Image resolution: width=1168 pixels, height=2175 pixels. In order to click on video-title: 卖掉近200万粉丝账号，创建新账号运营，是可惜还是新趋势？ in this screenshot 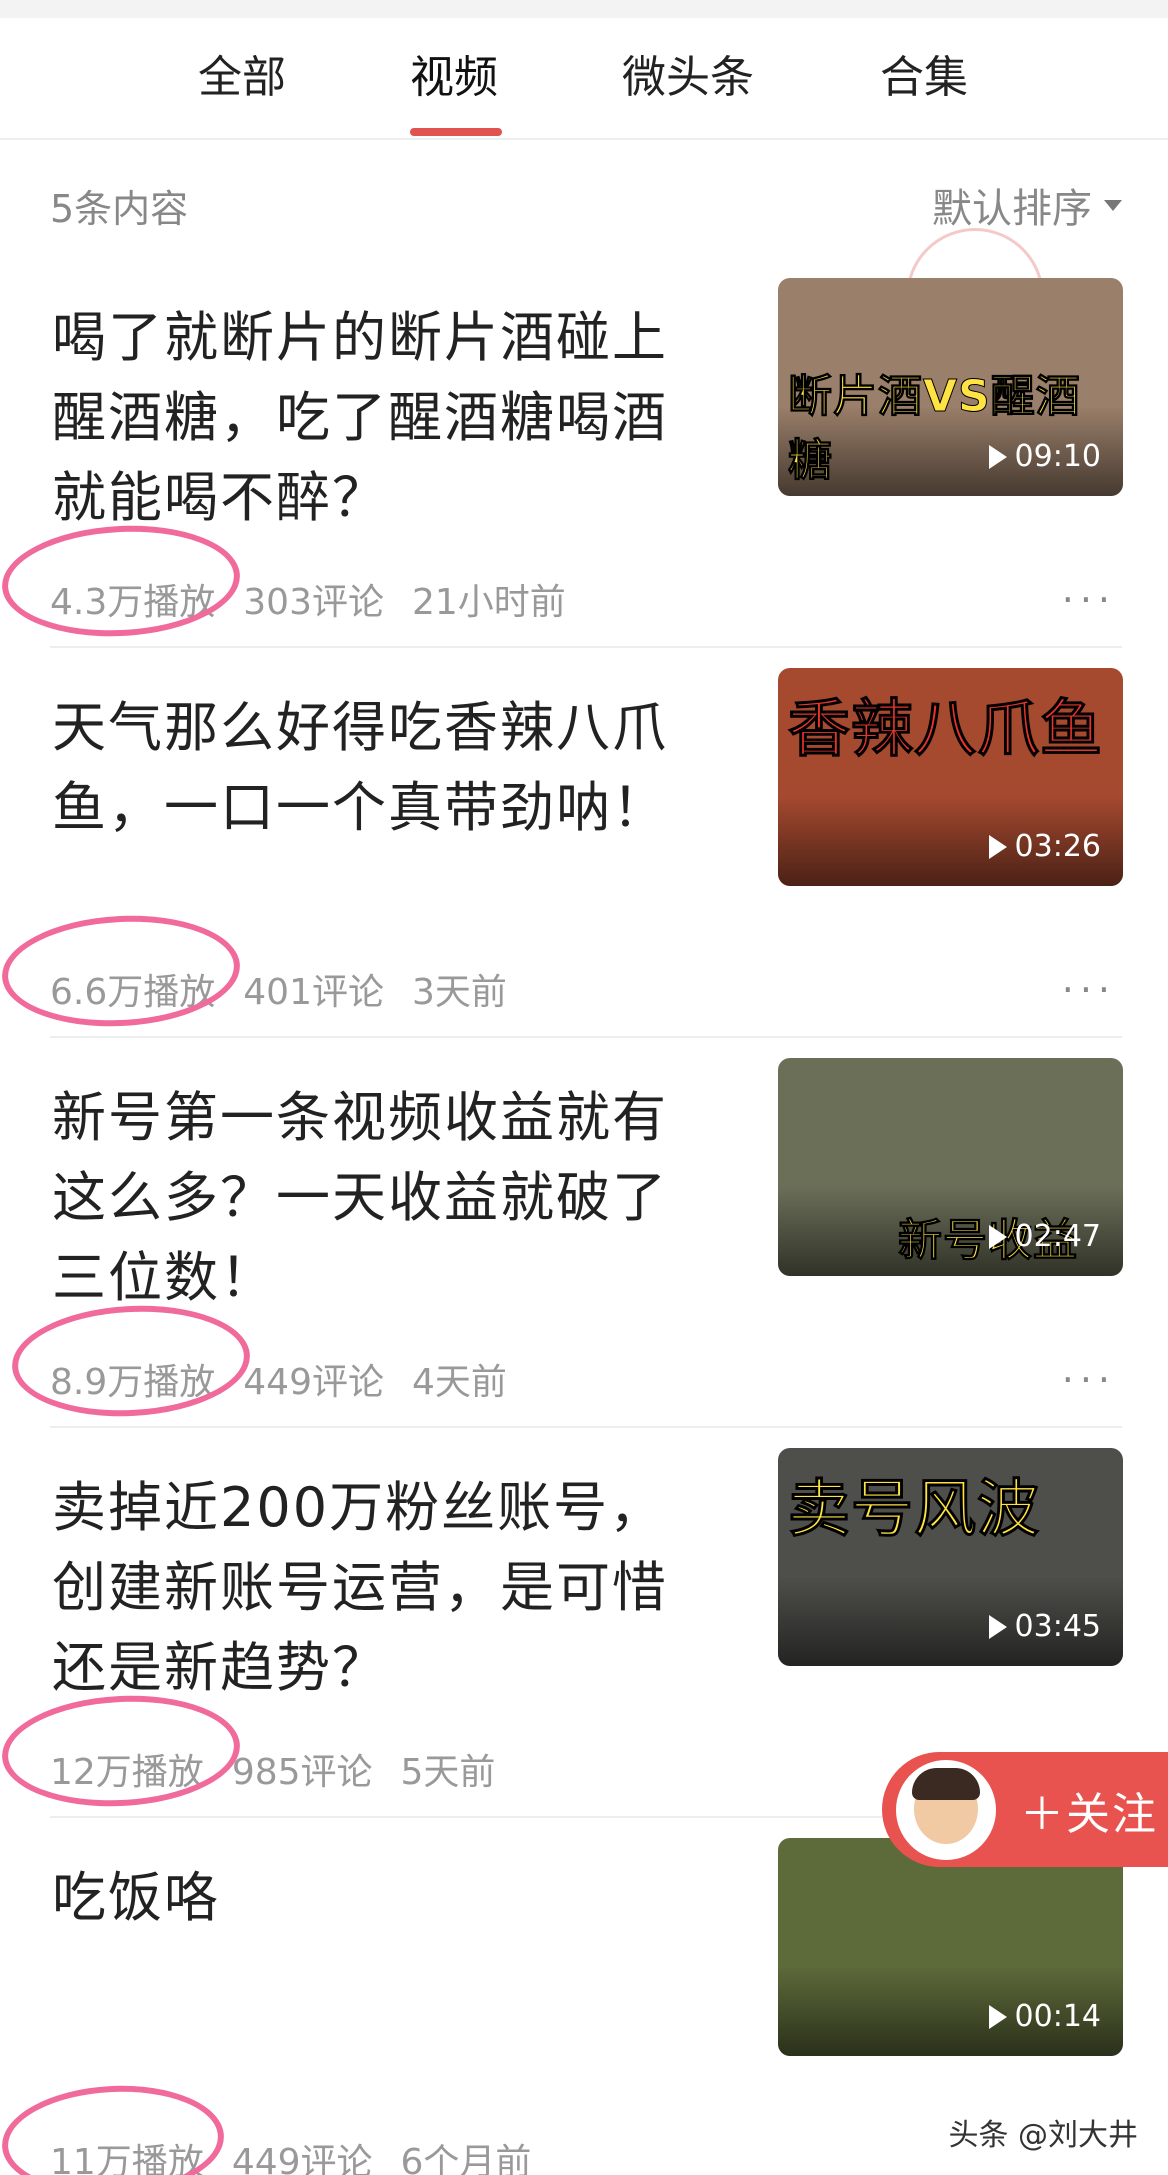, I will do `click(377, 1588)`.